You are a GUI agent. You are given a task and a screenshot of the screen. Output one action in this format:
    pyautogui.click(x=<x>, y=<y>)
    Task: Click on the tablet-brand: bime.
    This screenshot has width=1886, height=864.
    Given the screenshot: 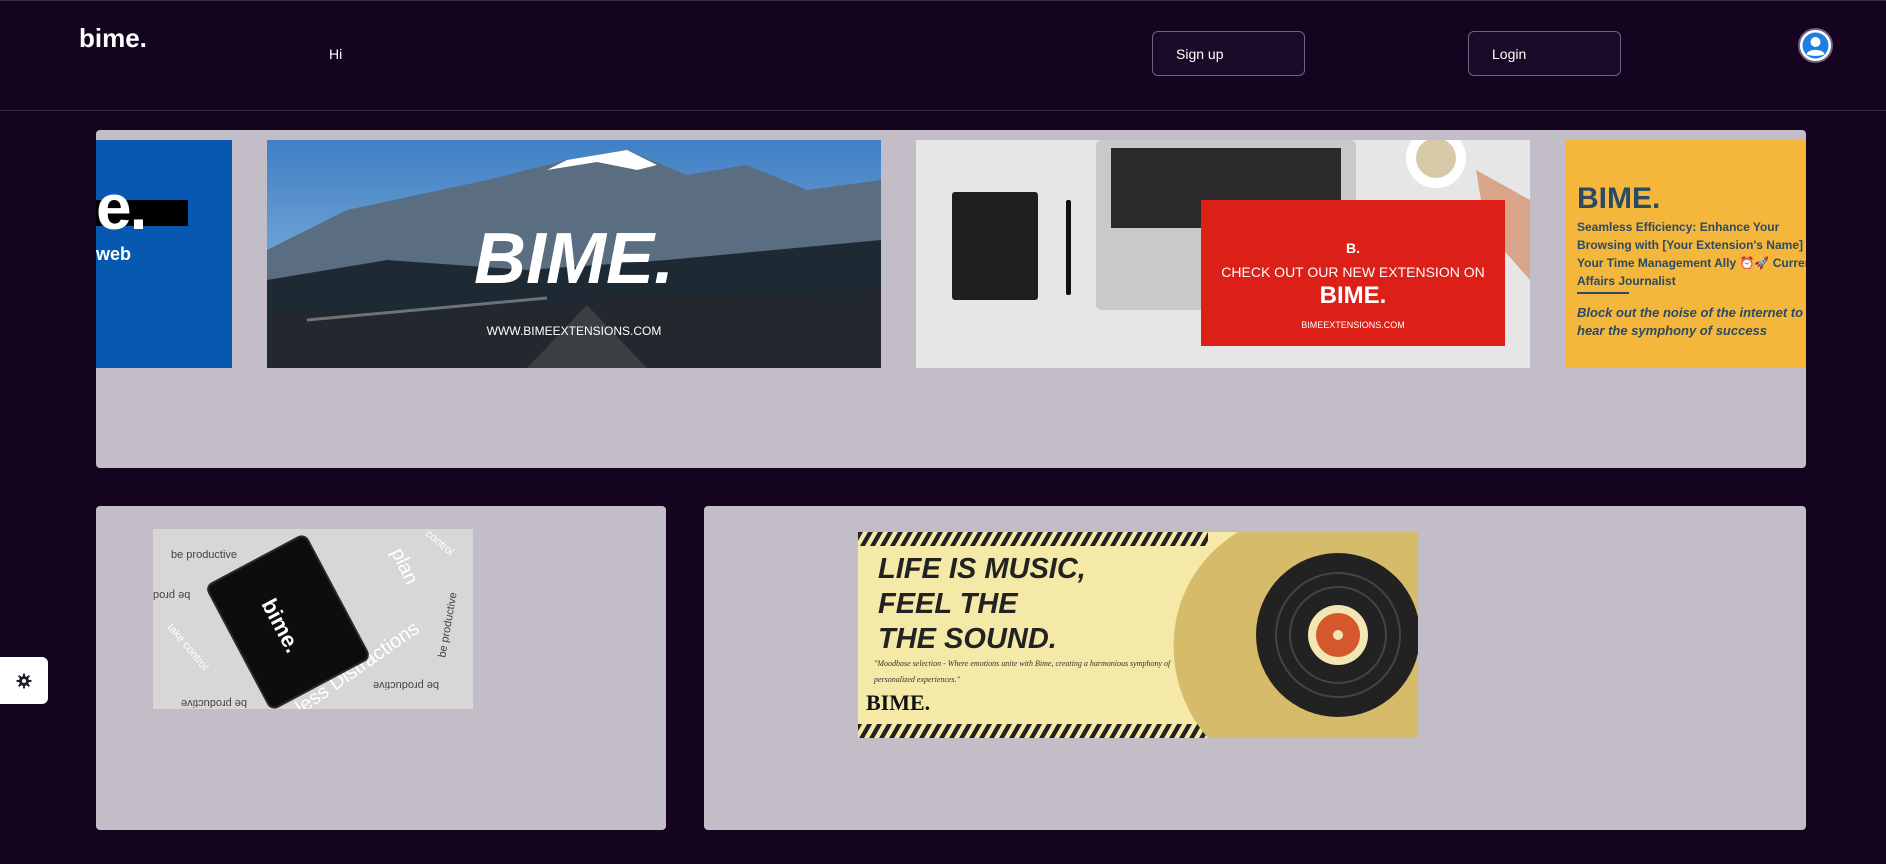 What is the action you would take?
    pyautogui.click(x=281, y=625)
    